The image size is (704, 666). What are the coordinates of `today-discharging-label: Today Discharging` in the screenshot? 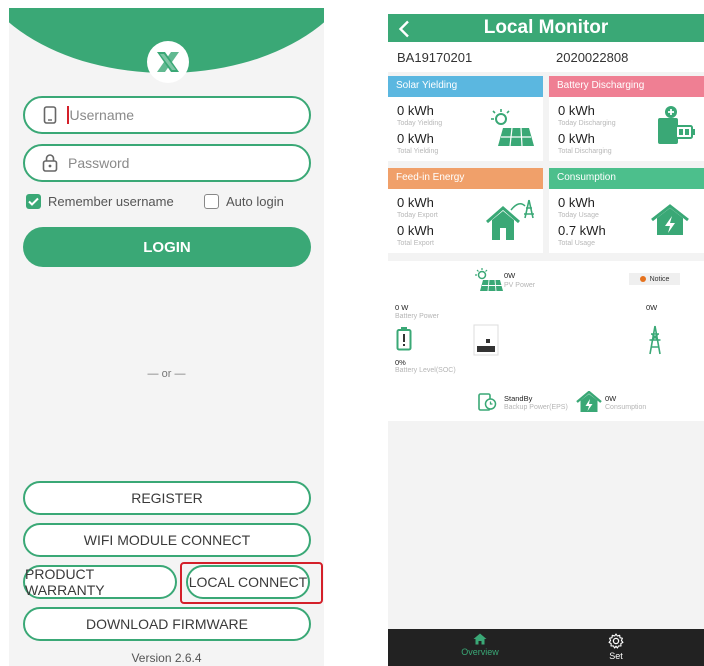 It's located at (587, 123).